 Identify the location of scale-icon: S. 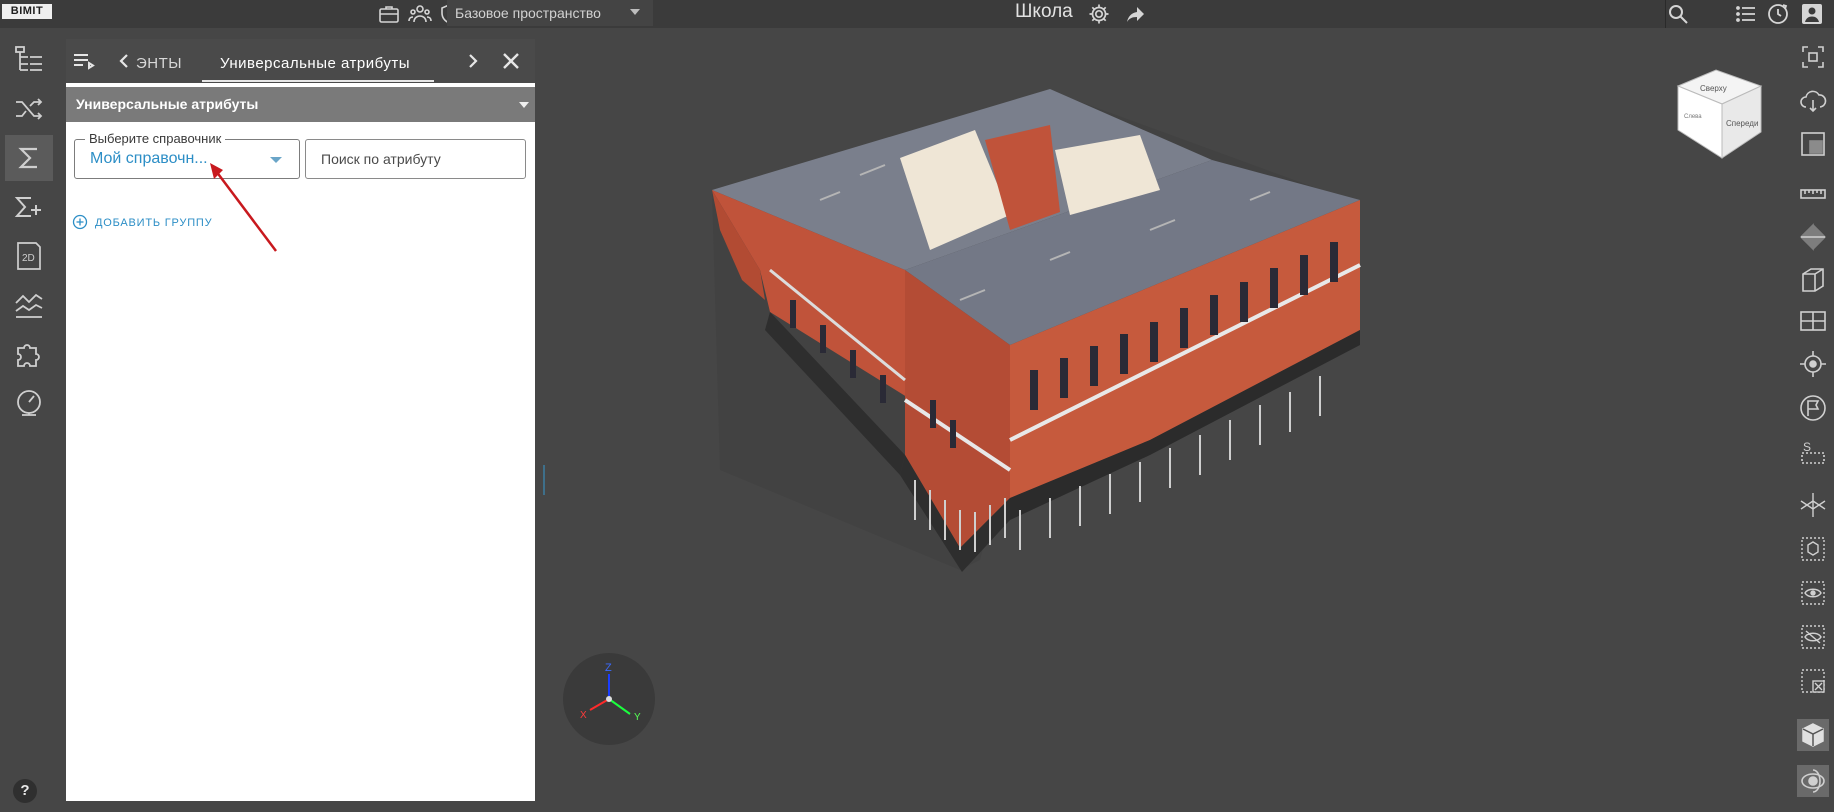
(1813, 452).